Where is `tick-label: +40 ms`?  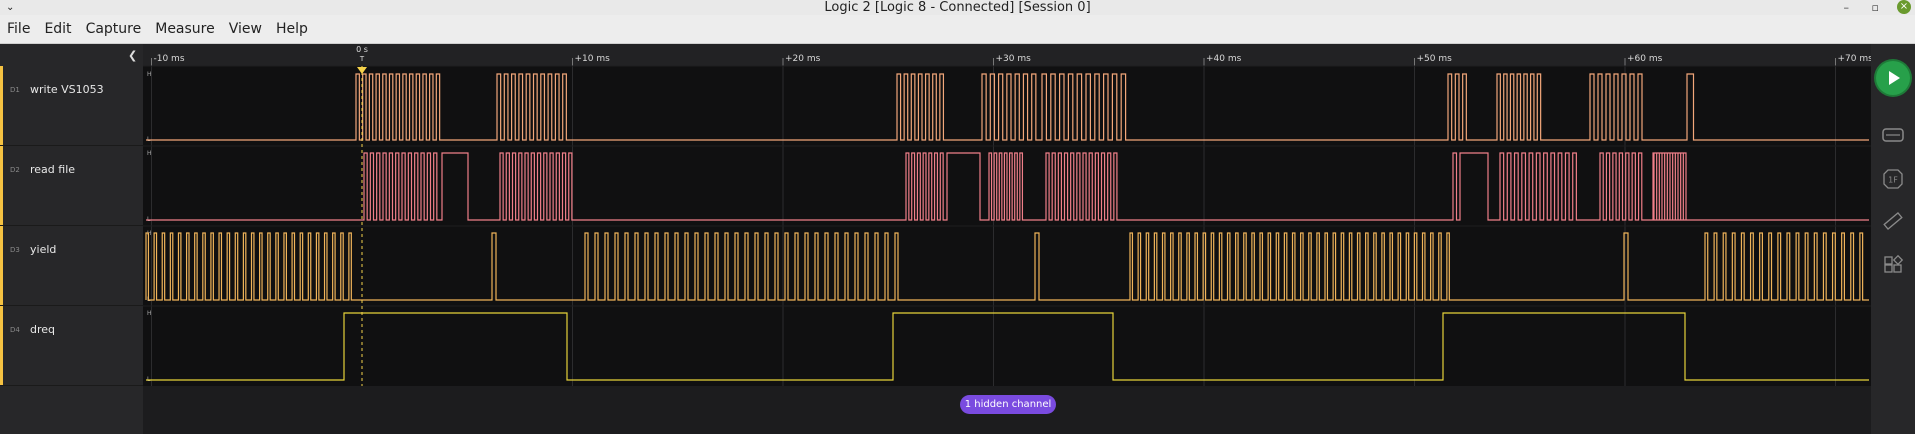
tick-label: +40 ms is located at coordinates (1224, 59).